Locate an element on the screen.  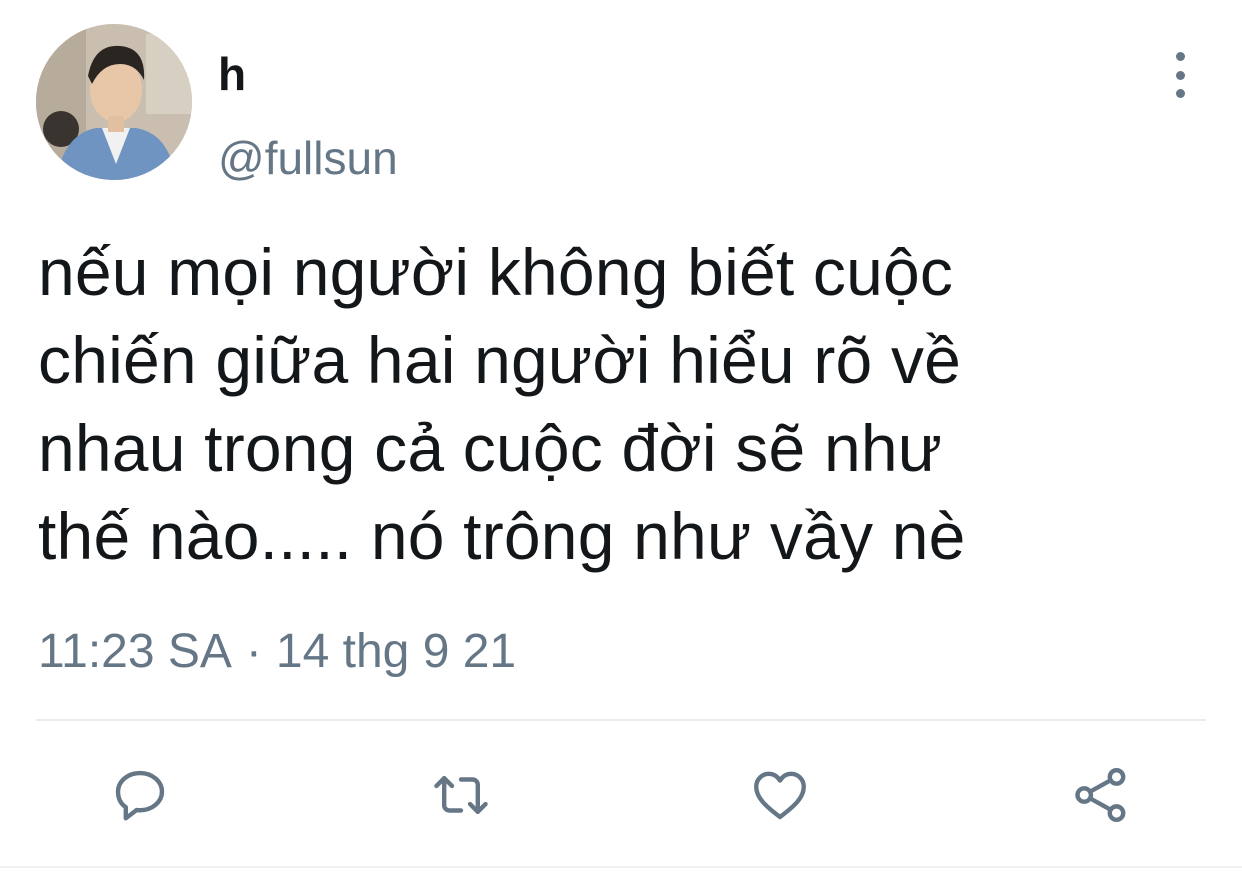
reply-button is located at coordinates (140, 795).